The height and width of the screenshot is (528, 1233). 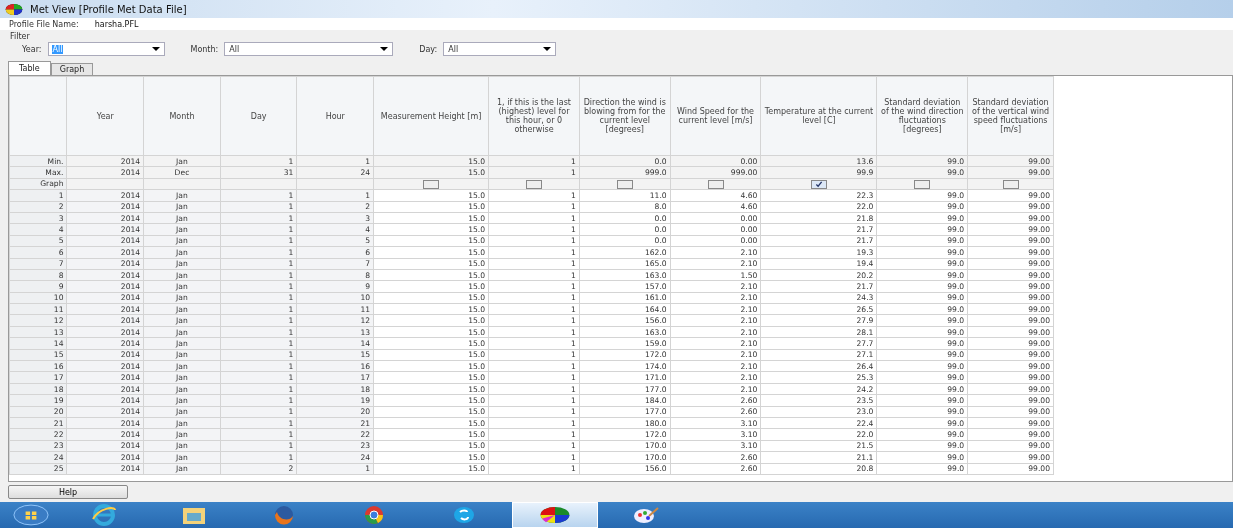 I want to click on column-header: Measurement Height [m], so click(x=431, y=116).